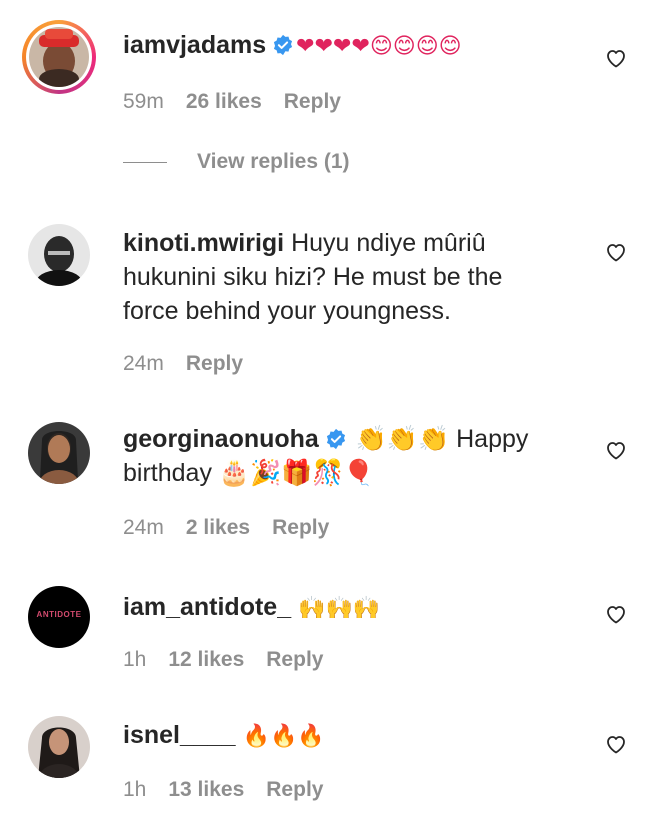  What do you see at coordinates (379, 46) in the screenshot?
I see `comment-body: ❤❤❤❤😊😊😊😊` at bounding box center [379, 46].